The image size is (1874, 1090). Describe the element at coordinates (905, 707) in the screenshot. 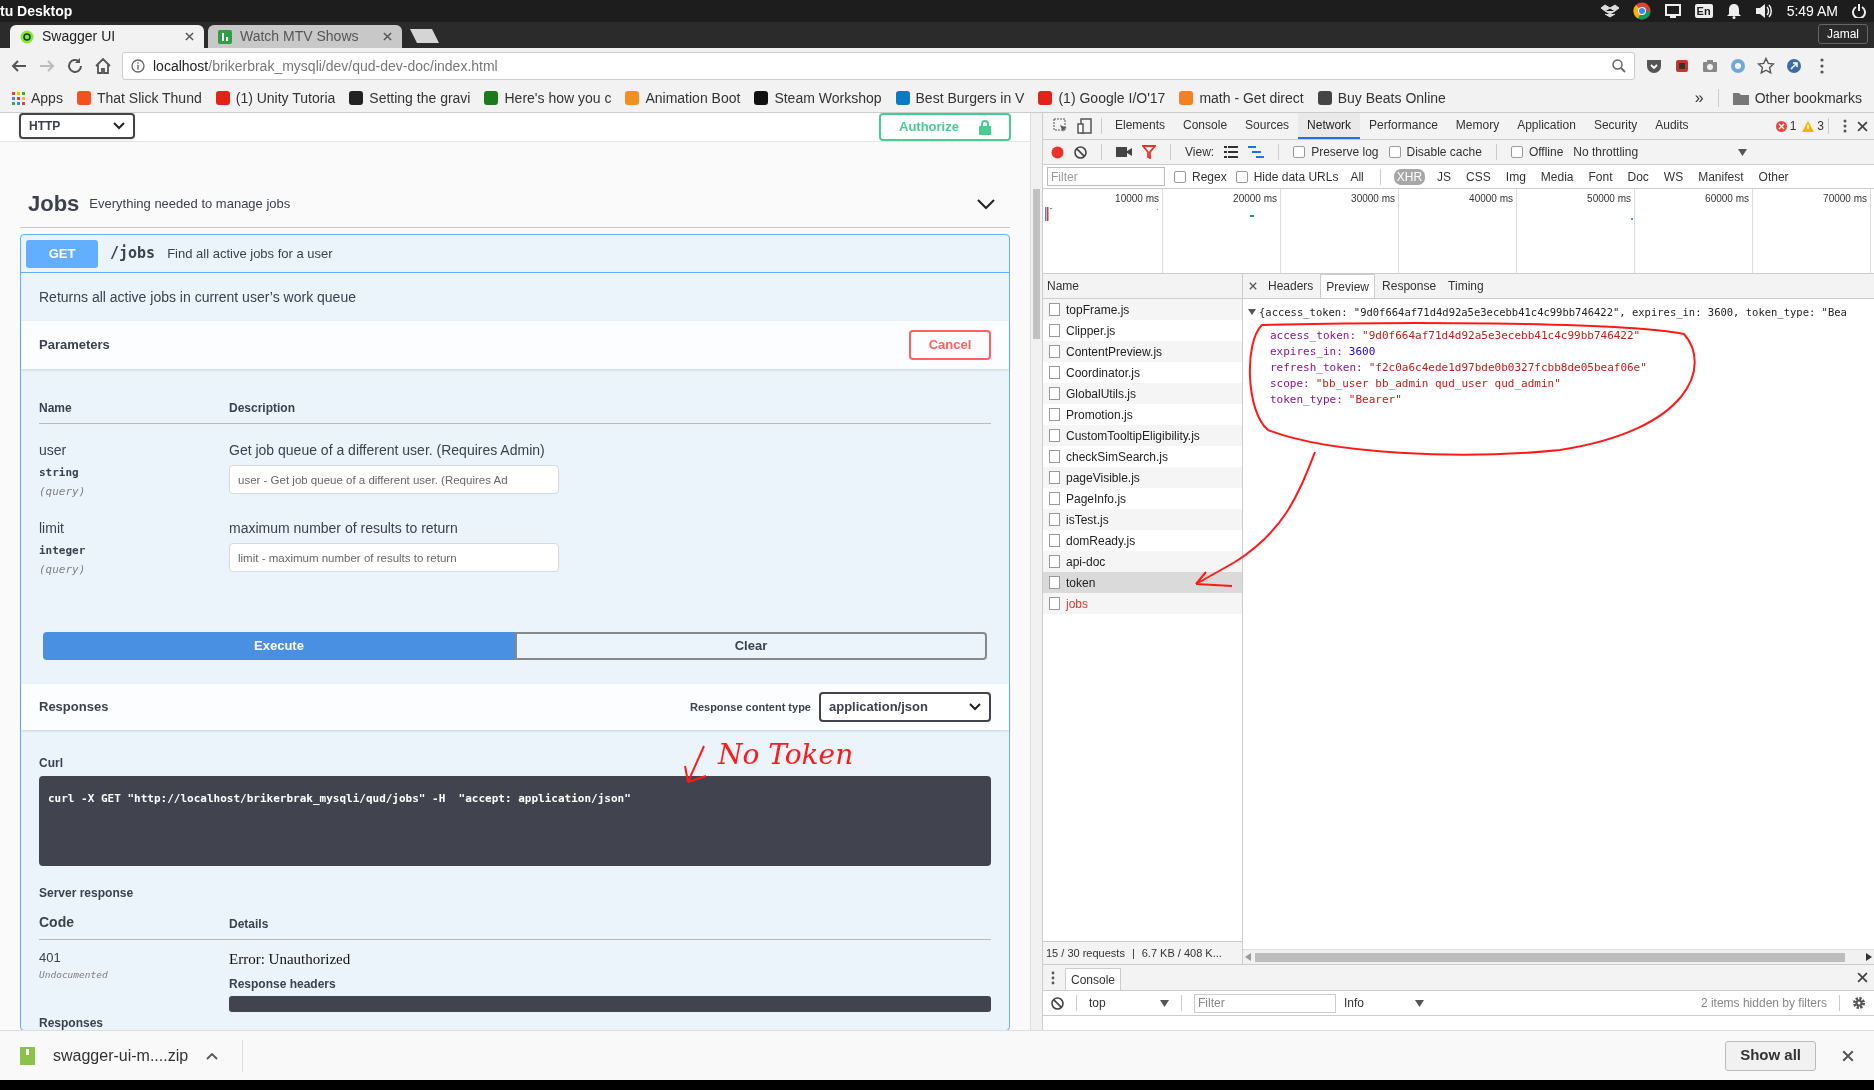

I see `content-type-select: application/json` at that location.